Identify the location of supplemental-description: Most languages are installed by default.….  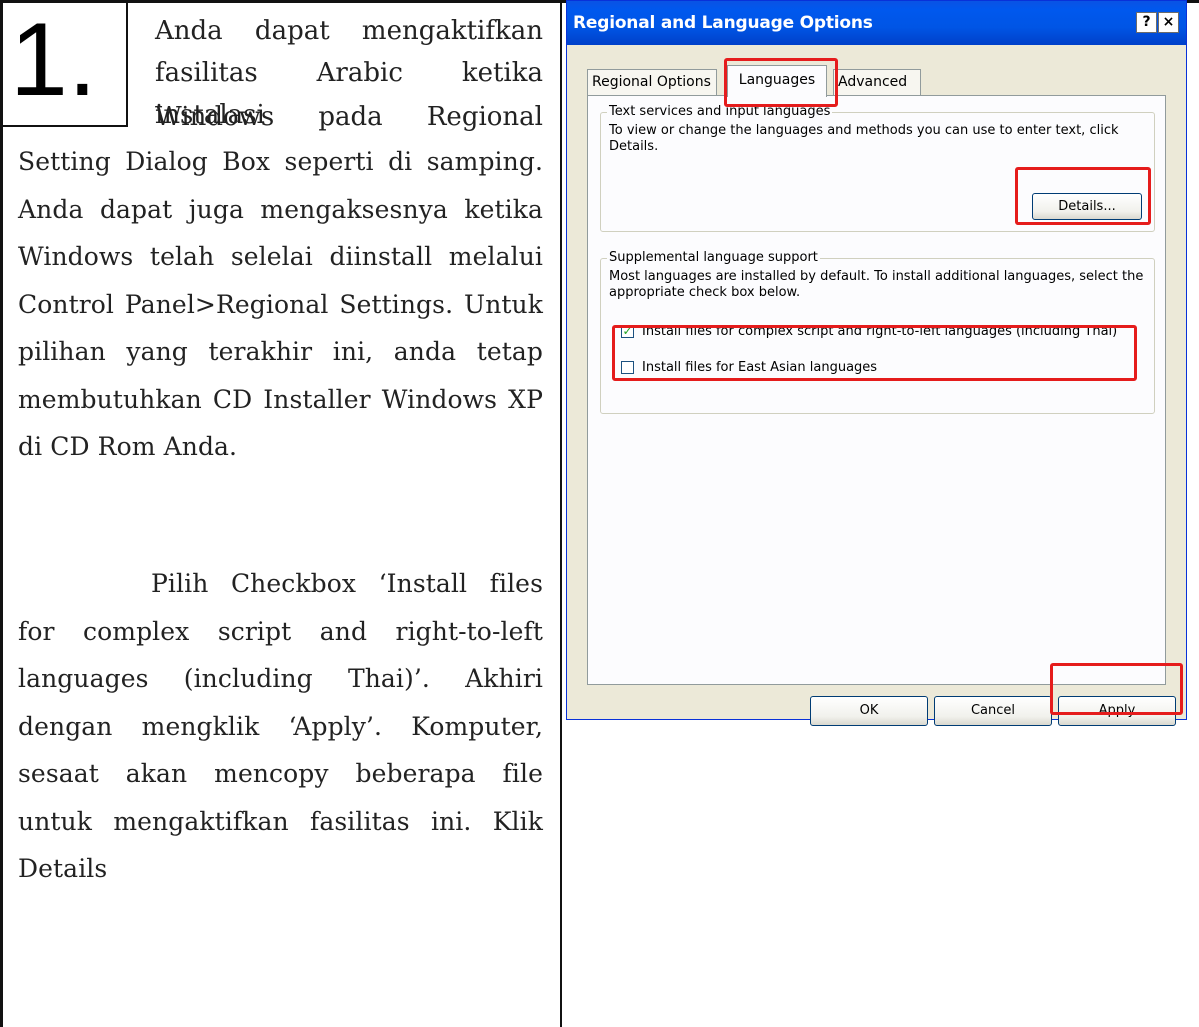
(876, 284).